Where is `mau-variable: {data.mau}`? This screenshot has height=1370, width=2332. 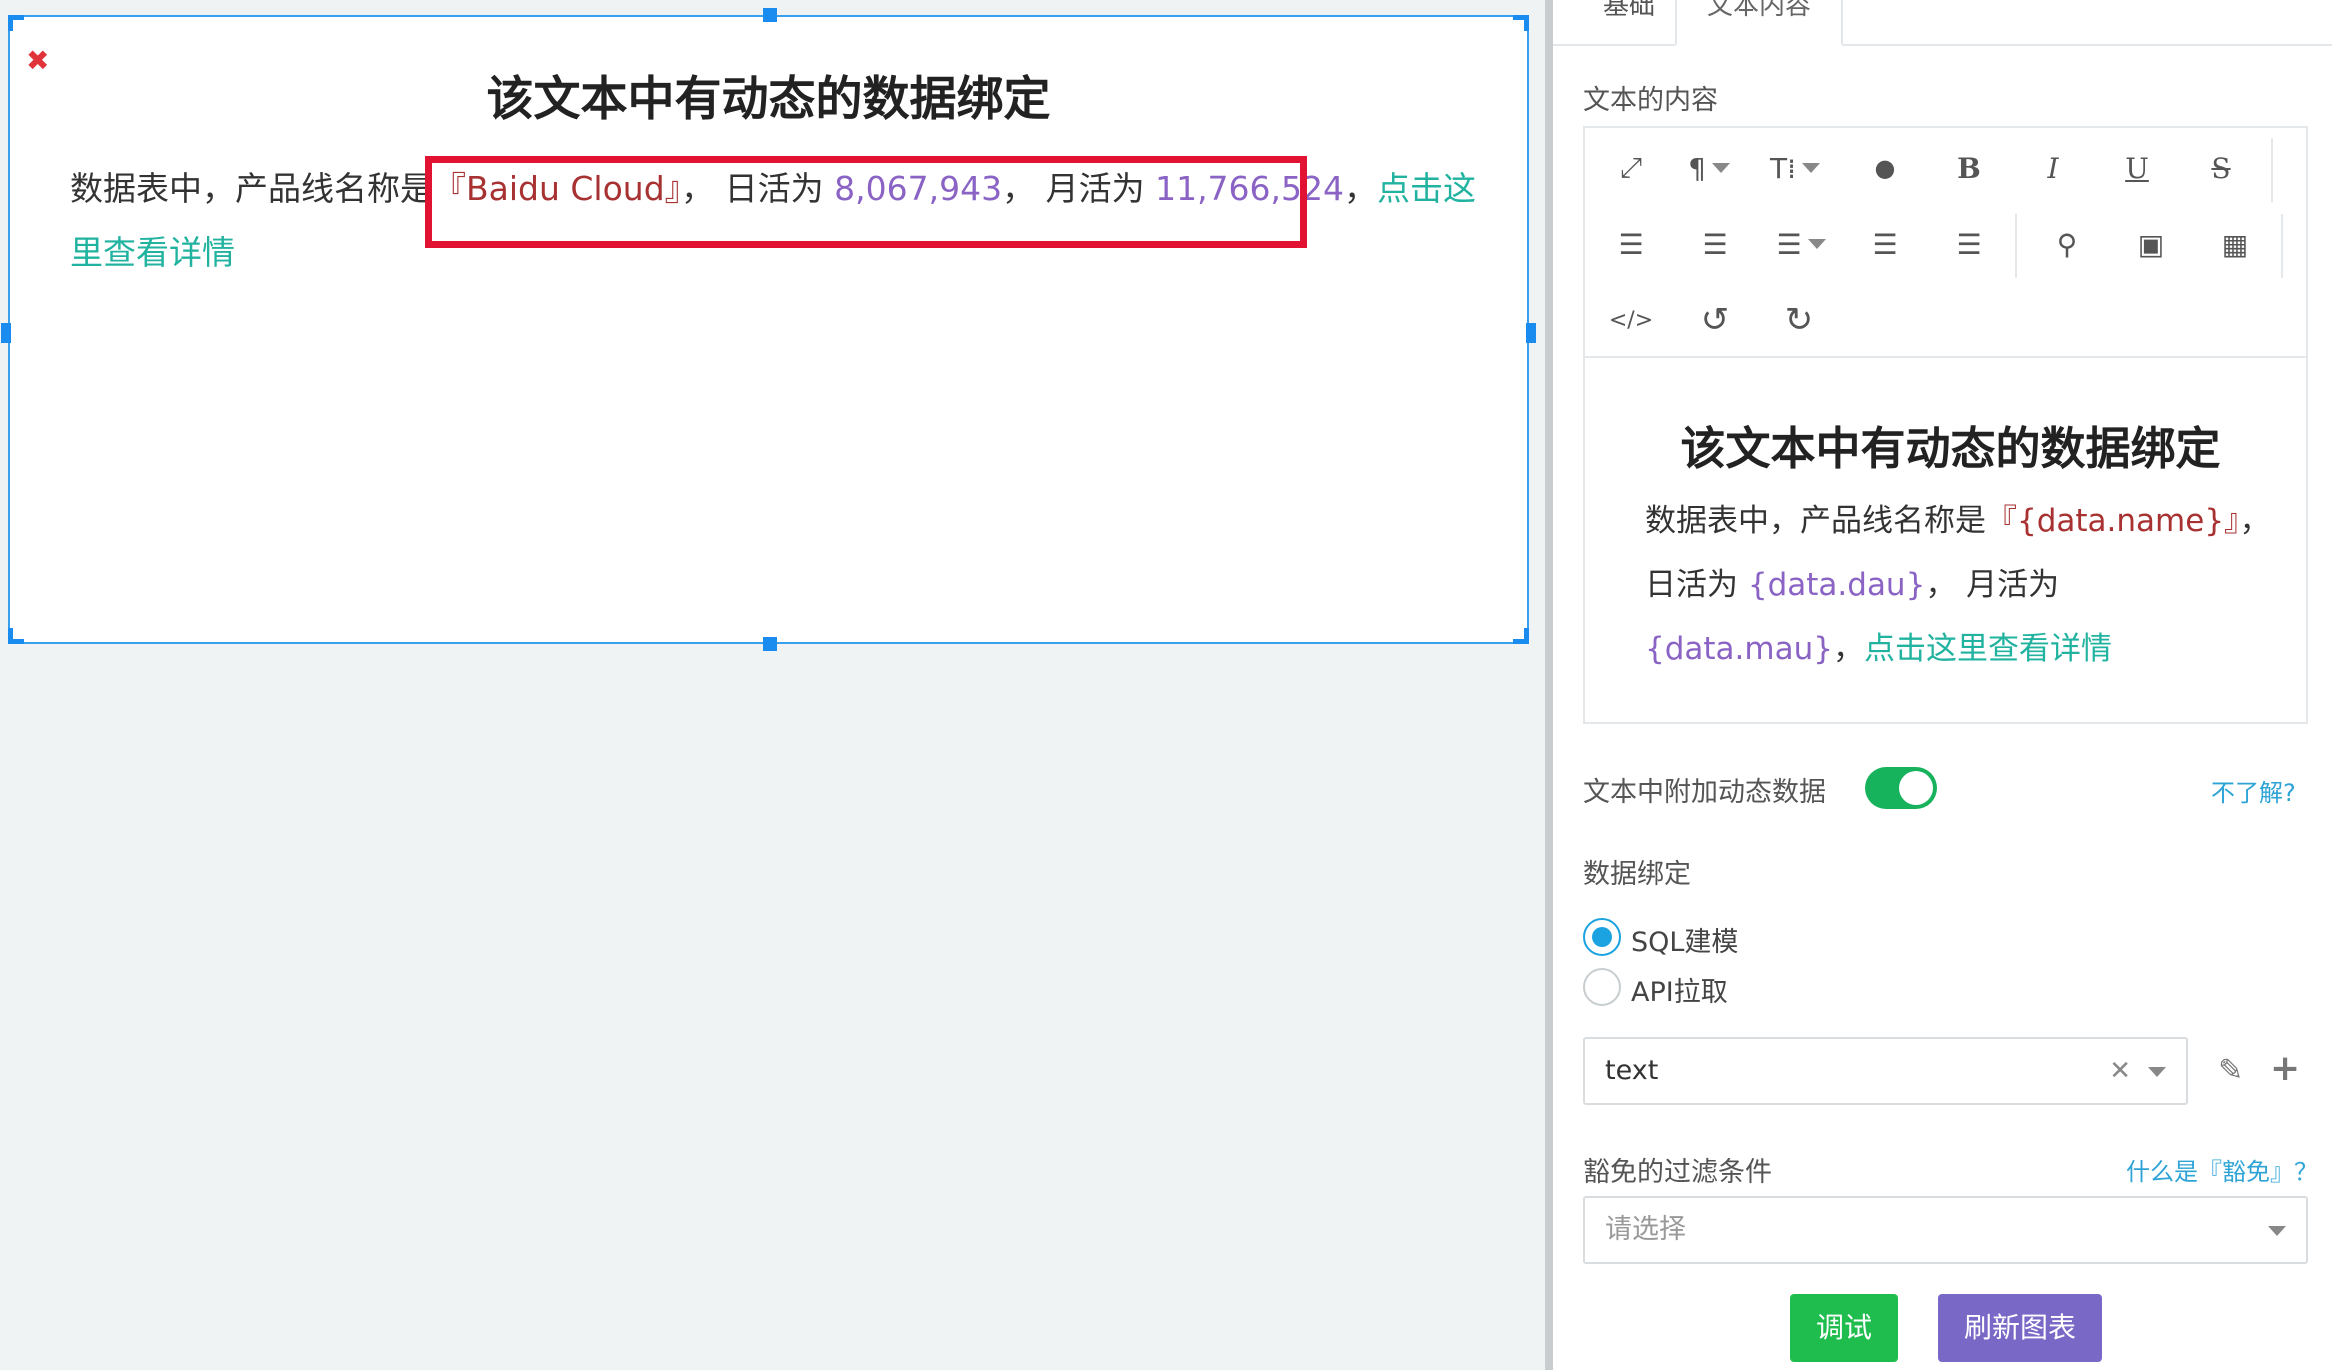 mau-variable: {data.mau} is located at coordinates (1739, 649).